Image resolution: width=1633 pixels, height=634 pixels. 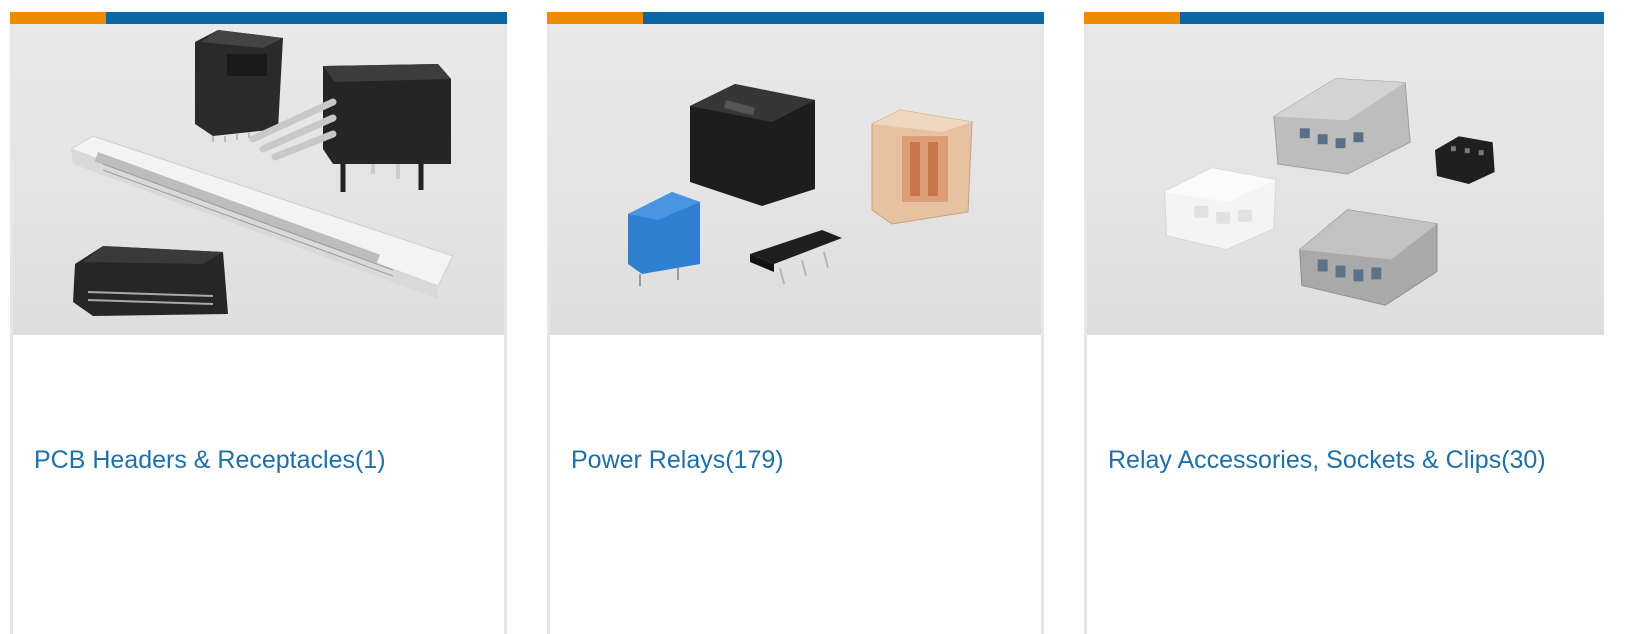 What do you see at coordinates (795, 179) in the screenshot?
I see `power-relays-image` at bounding box center [795, 179].